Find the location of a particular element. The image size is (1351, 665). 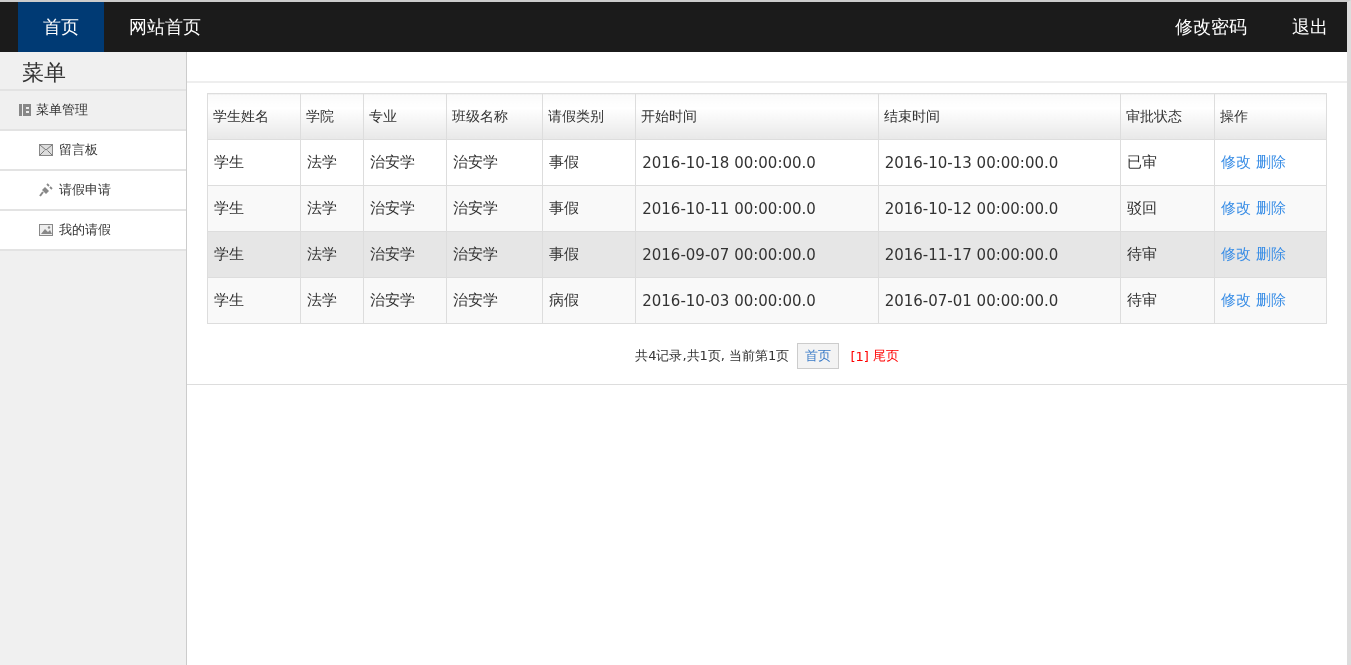

table-cell: 2016-10-03 00:00:00.0 is located at coordinates (757, 300).